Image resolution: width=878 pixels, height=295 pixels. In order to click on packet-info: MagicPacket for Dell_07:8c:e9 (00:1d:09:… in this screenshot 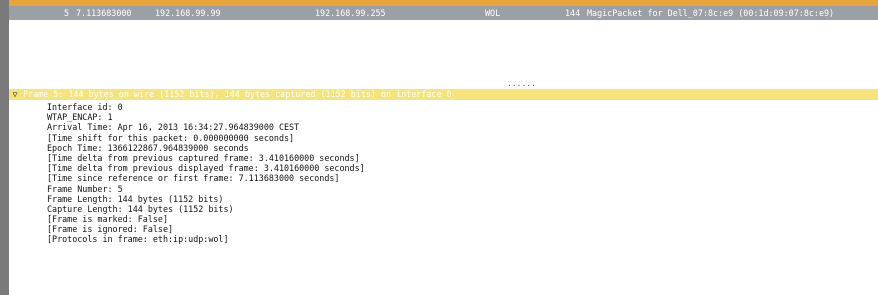, I will do `click(711, 13)`.